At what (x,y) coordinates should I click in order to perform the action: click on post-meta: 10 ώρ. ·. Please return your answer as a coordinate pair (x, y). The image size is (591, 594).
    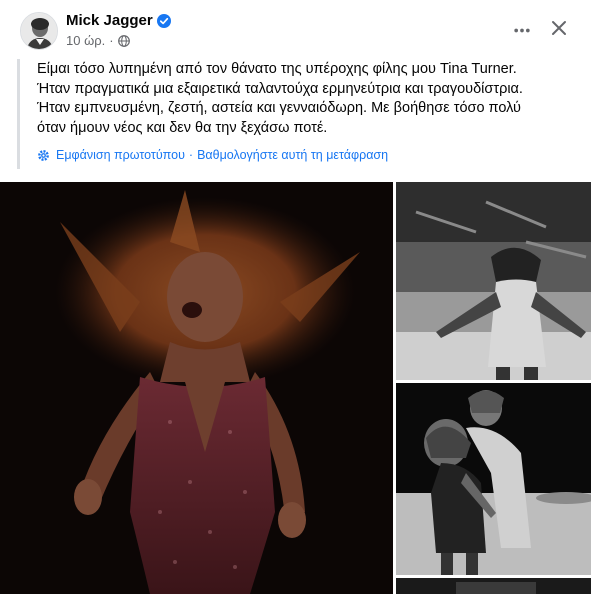
    Looking at the image, I should click on (98, 40).